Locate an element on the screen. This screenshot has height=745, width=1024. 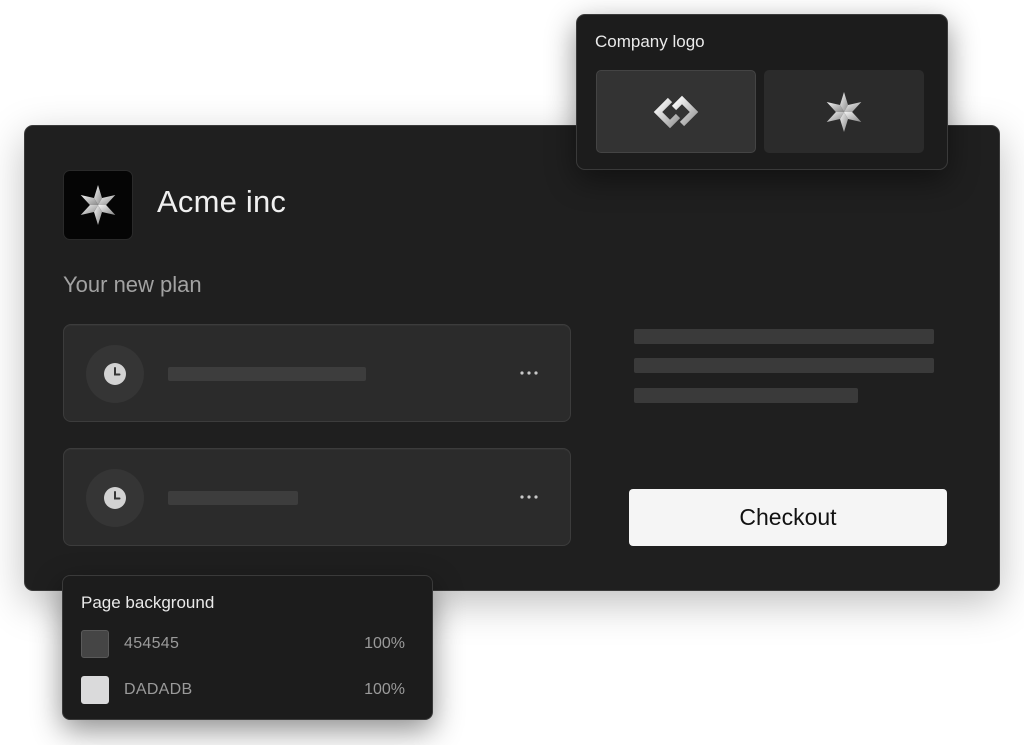
page-background-picker: Page background 454545 100% DADADB 100% is located at coordinates (247, 647).